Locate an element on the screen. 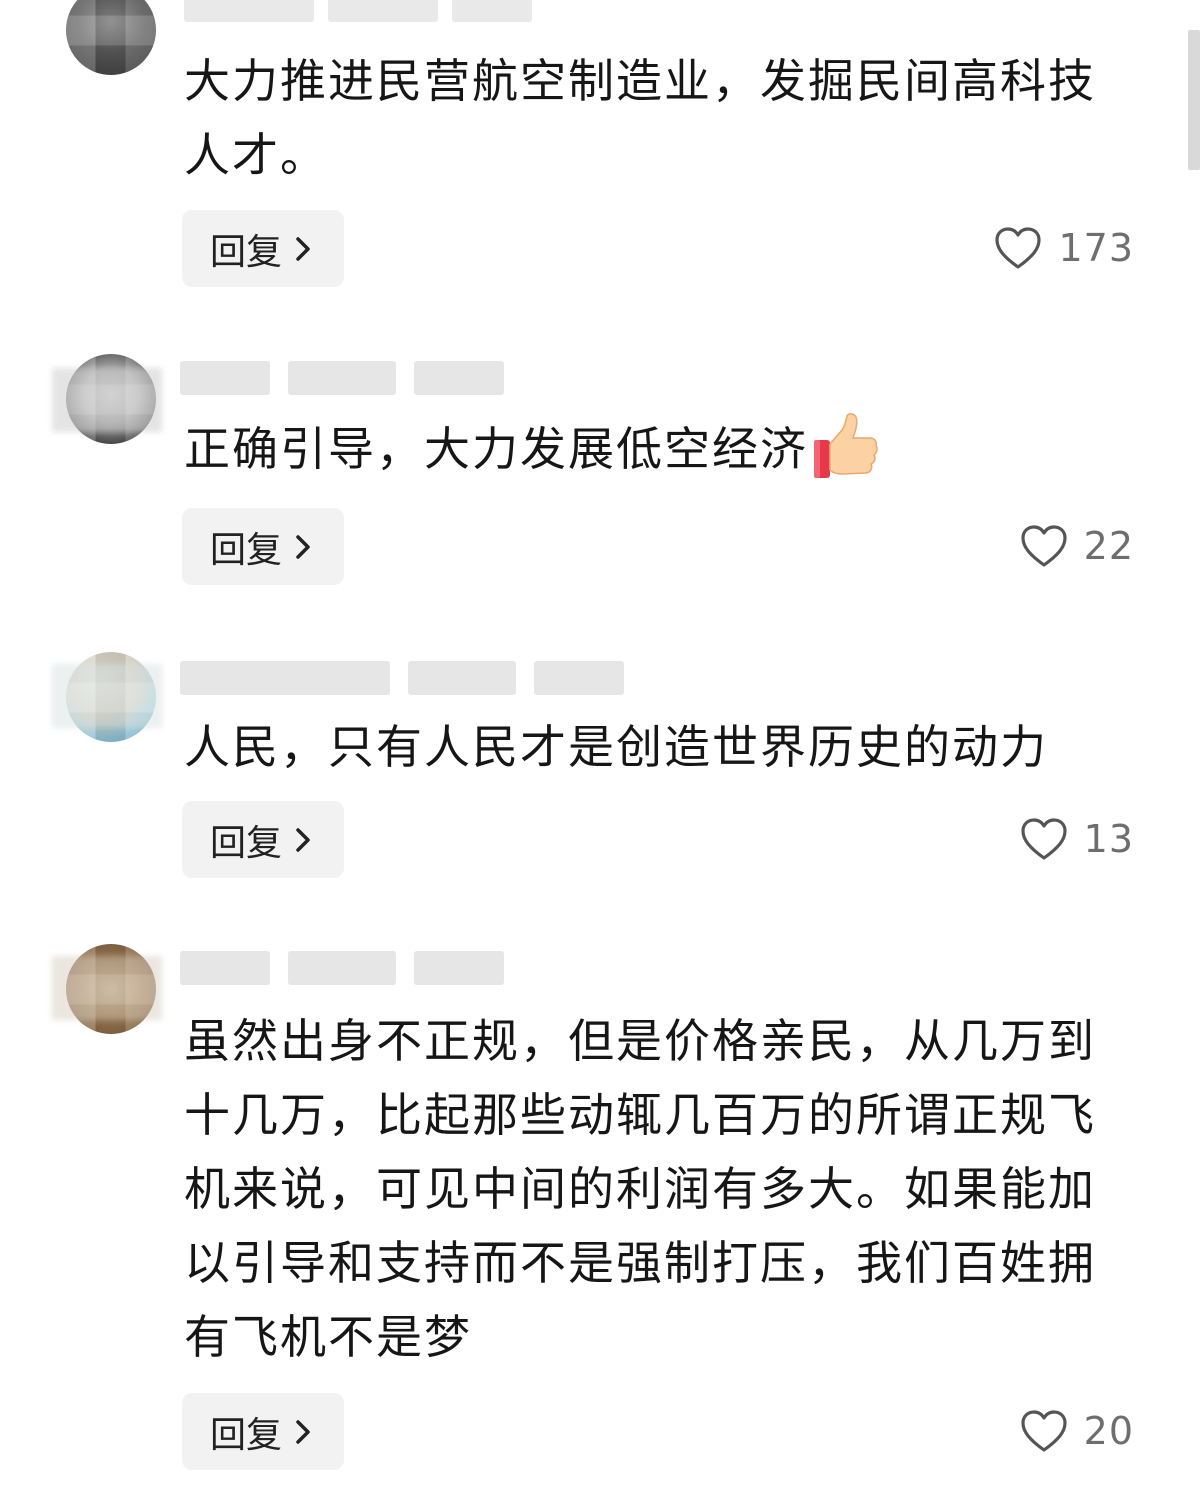 Image resolution: width=1200 pixels, height=1499 pixels. avatar-blur is located at coordinates (111, 37).